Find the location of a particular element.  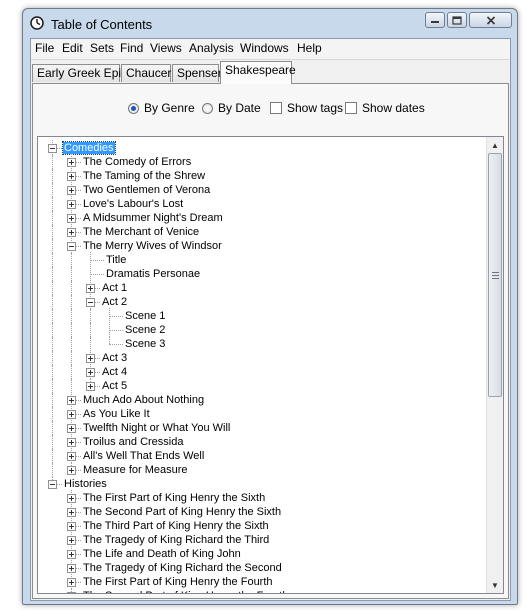

tree-item-the-merchant-of-venice: The Merchant of Venice is located at coordinates (141, 232).